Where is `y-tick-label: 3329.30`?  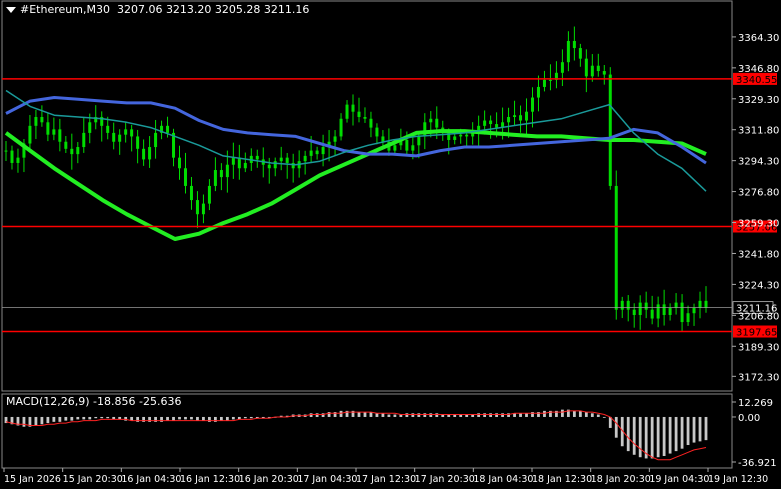 y-tick-label: 3329.30 is located at coordinates (758, 100).